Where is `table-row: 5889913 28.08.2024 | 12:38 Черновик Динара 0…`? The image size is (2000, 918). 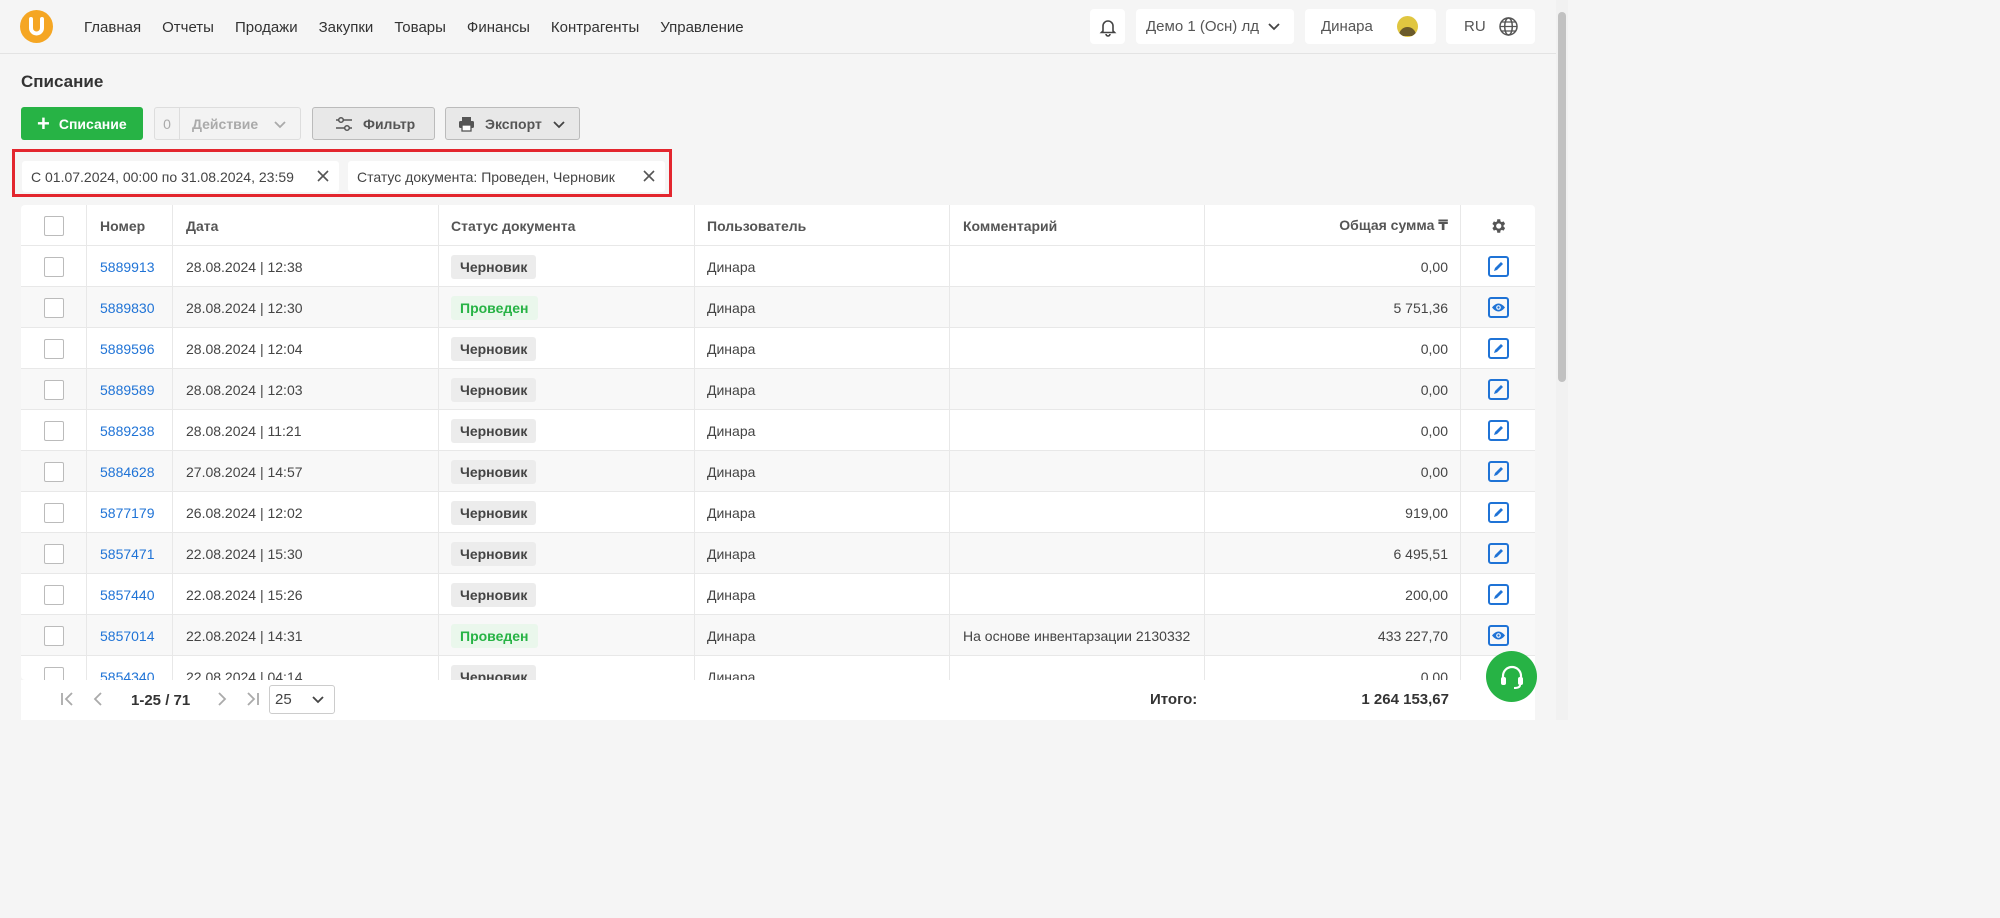
table-row: 5889913 28.08.2024 | 12:38 Черновик Динара 0… is located at coordinates (778, 266).